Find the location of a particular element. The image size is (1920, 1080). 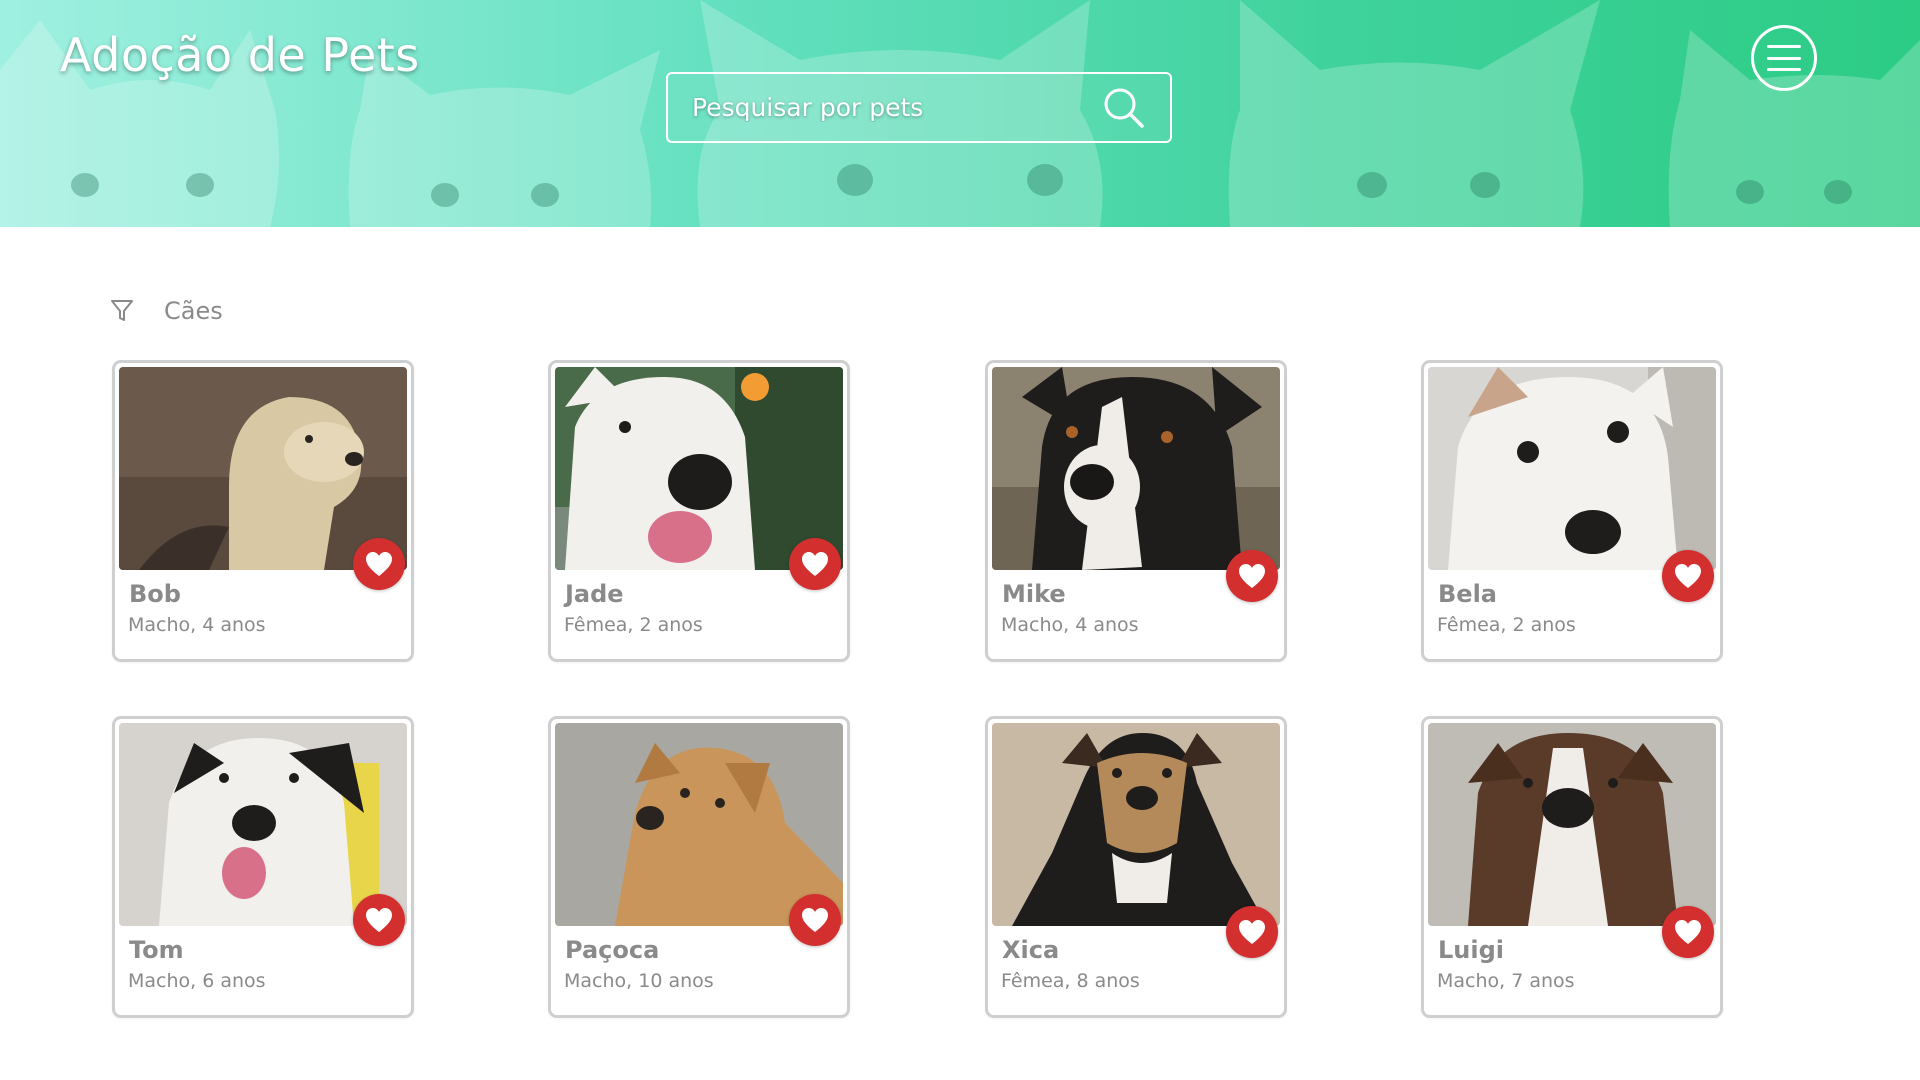

pet-name: Tom is located at coordinates (156, 950).